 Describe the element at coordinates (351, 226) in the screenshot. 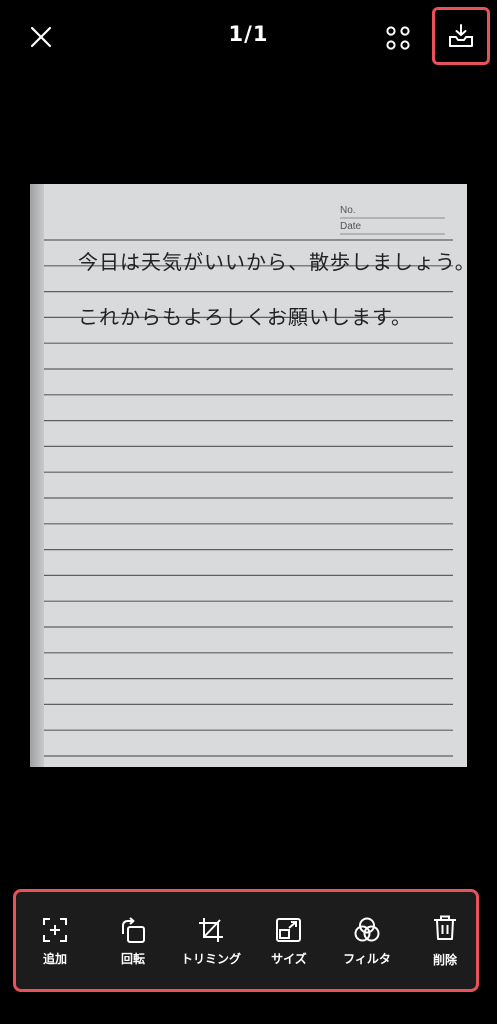

I see `date-label: Date` at that location.